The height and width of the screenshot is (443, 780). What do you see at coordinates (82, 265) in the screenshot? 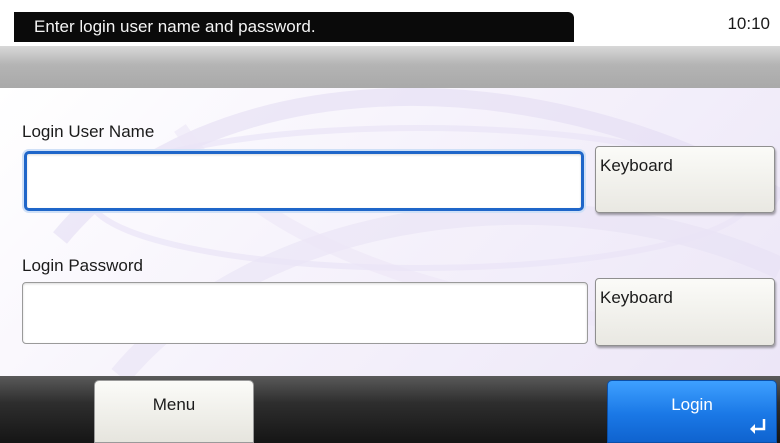
I see `password-label: Login Password` at bounding box center [82, 265].